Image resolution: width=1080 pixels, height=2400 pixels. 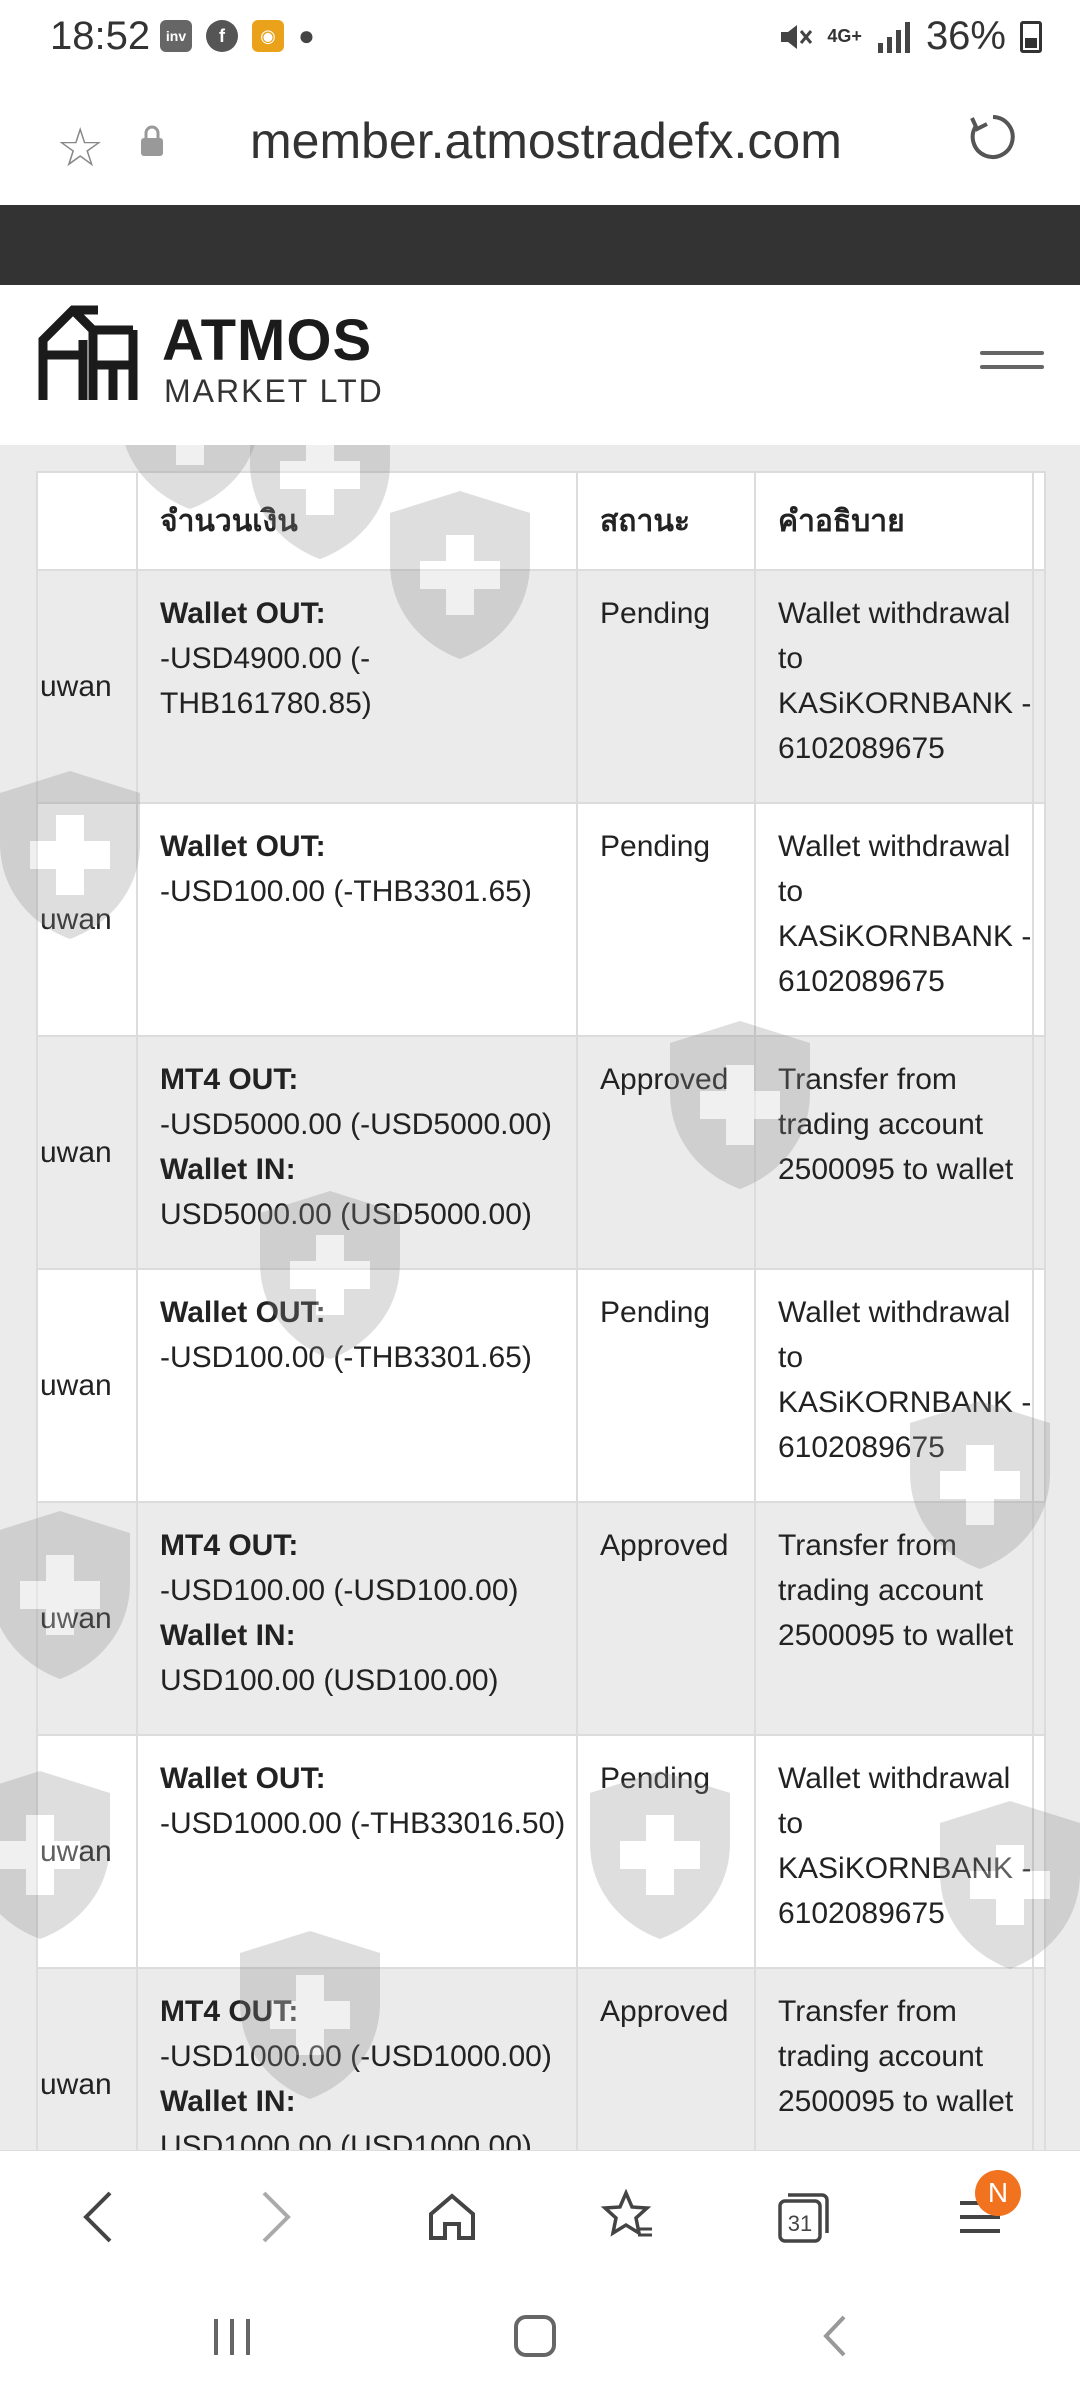 I want to click on home-icon, so click(x=452, y=2216).